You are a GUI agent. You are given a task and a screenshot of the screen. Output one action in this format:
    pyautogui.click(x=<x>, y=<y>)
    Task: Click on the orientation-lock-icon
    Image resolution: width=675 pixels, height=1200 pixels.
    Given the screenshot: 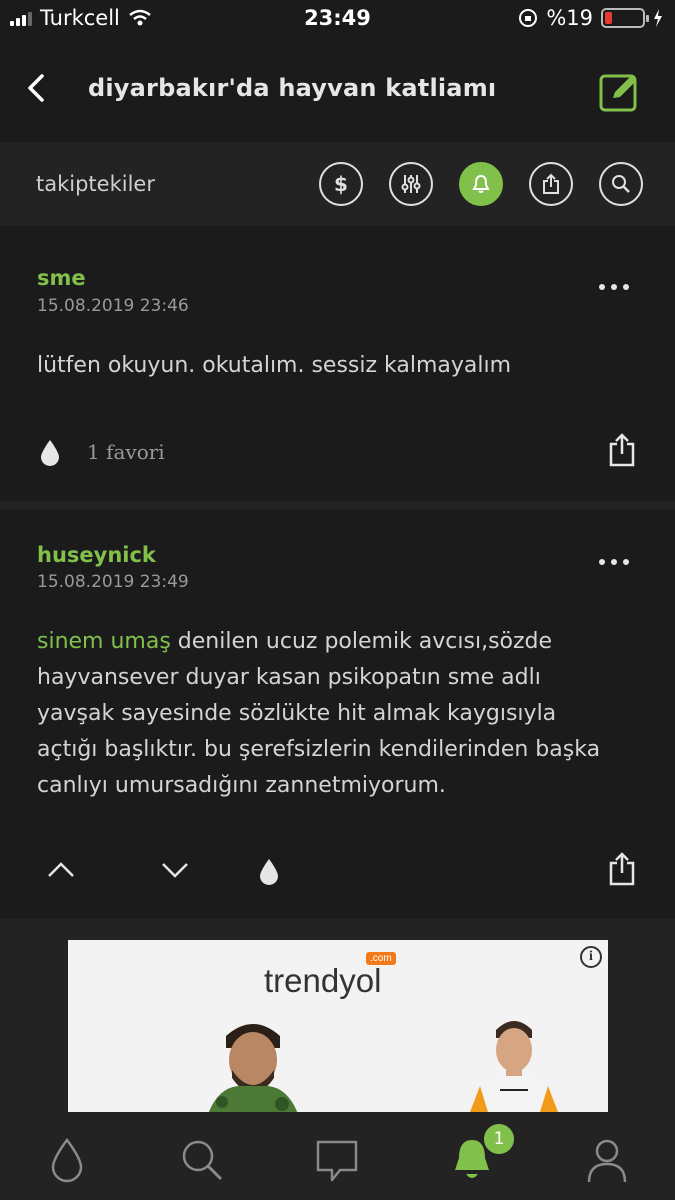 What is the action you would take?
    pyautogui.click(x=528, y=18)
    